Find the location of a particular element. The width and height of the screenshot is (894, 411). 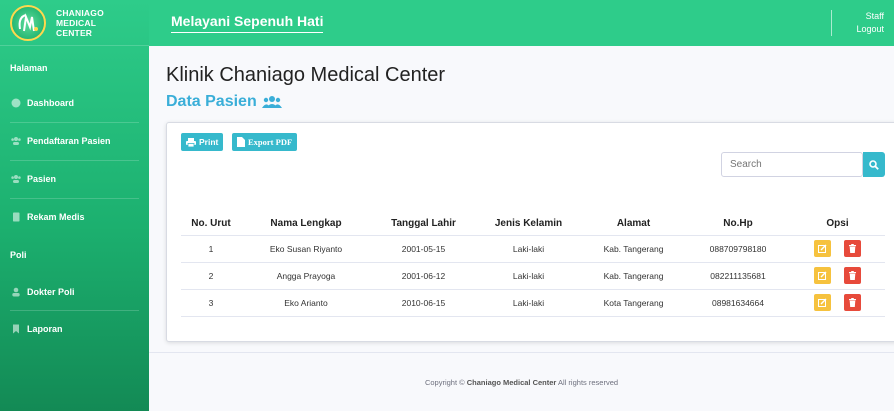

tagline: Melayani Sepenuh Hati is located at coordinates (247, 23).